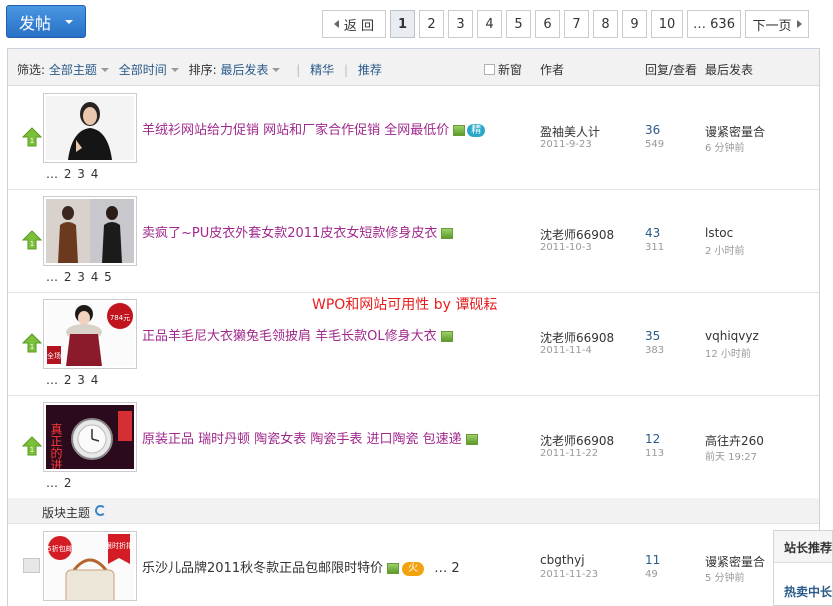 The image size is (833, 606). I want to click on filter-digest-link: 精华, so click(322, 70).